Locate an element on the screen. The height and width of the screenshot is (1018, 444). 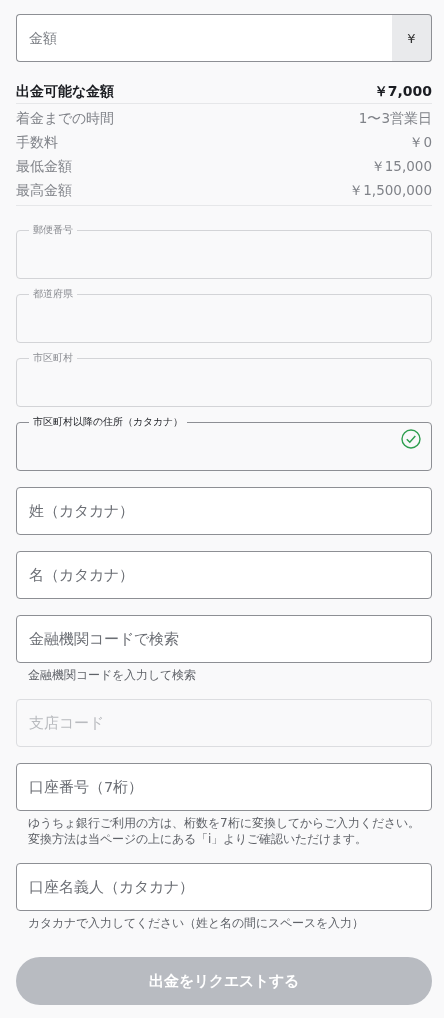
summary-label: 手数料 is located at coordinates (37, 143).